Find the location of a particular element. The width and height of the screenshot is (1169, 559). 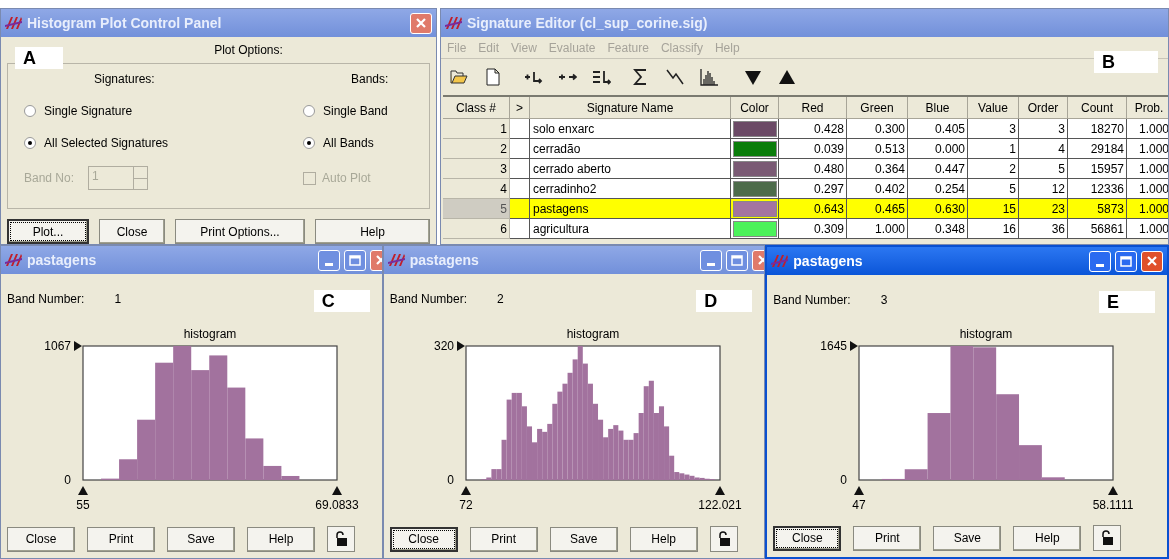

open-folder-icon is located at coordinates (459, 77).